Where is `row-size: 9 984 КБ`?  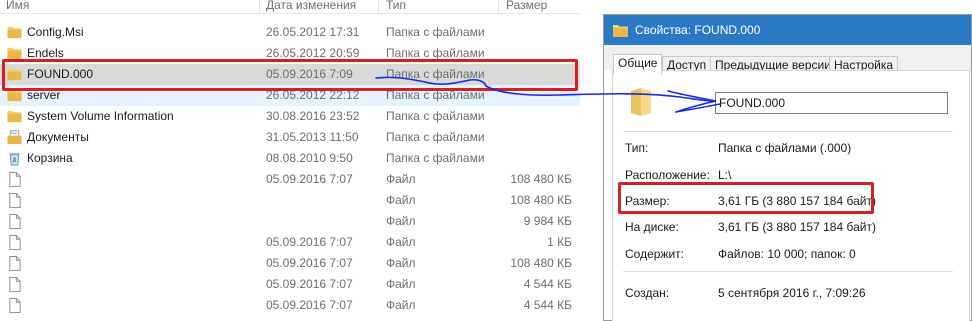
row-size: 9 984 КБ is located at coordinates (547, 221).